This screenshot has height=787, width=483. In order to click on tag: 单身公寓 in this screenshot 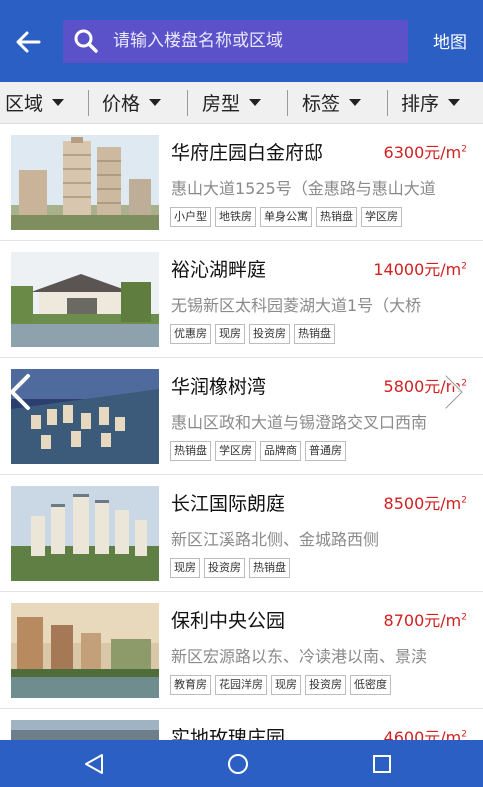, I will do `click(286, 217)`.